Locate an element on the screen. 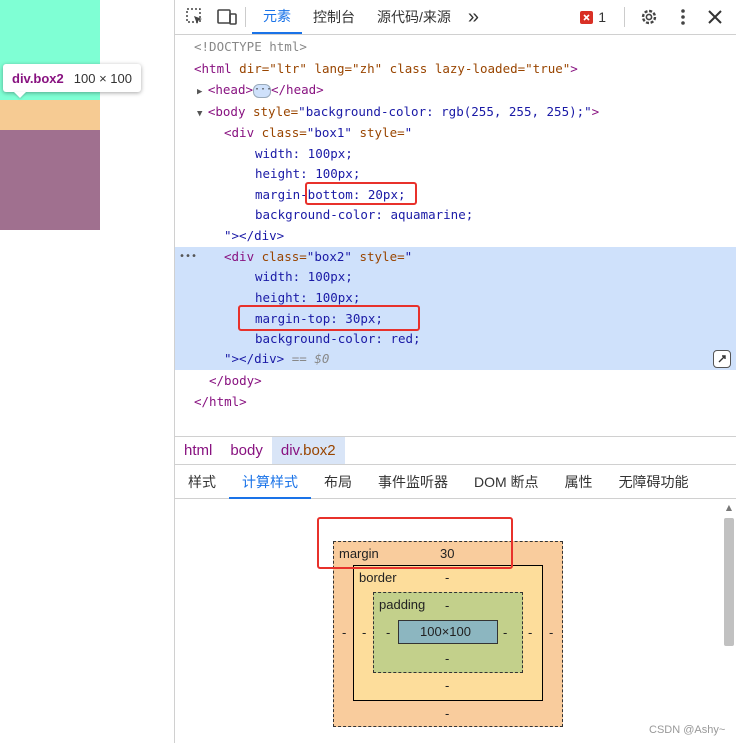  more-tabs-button: » is located at coordinates (473, 17).